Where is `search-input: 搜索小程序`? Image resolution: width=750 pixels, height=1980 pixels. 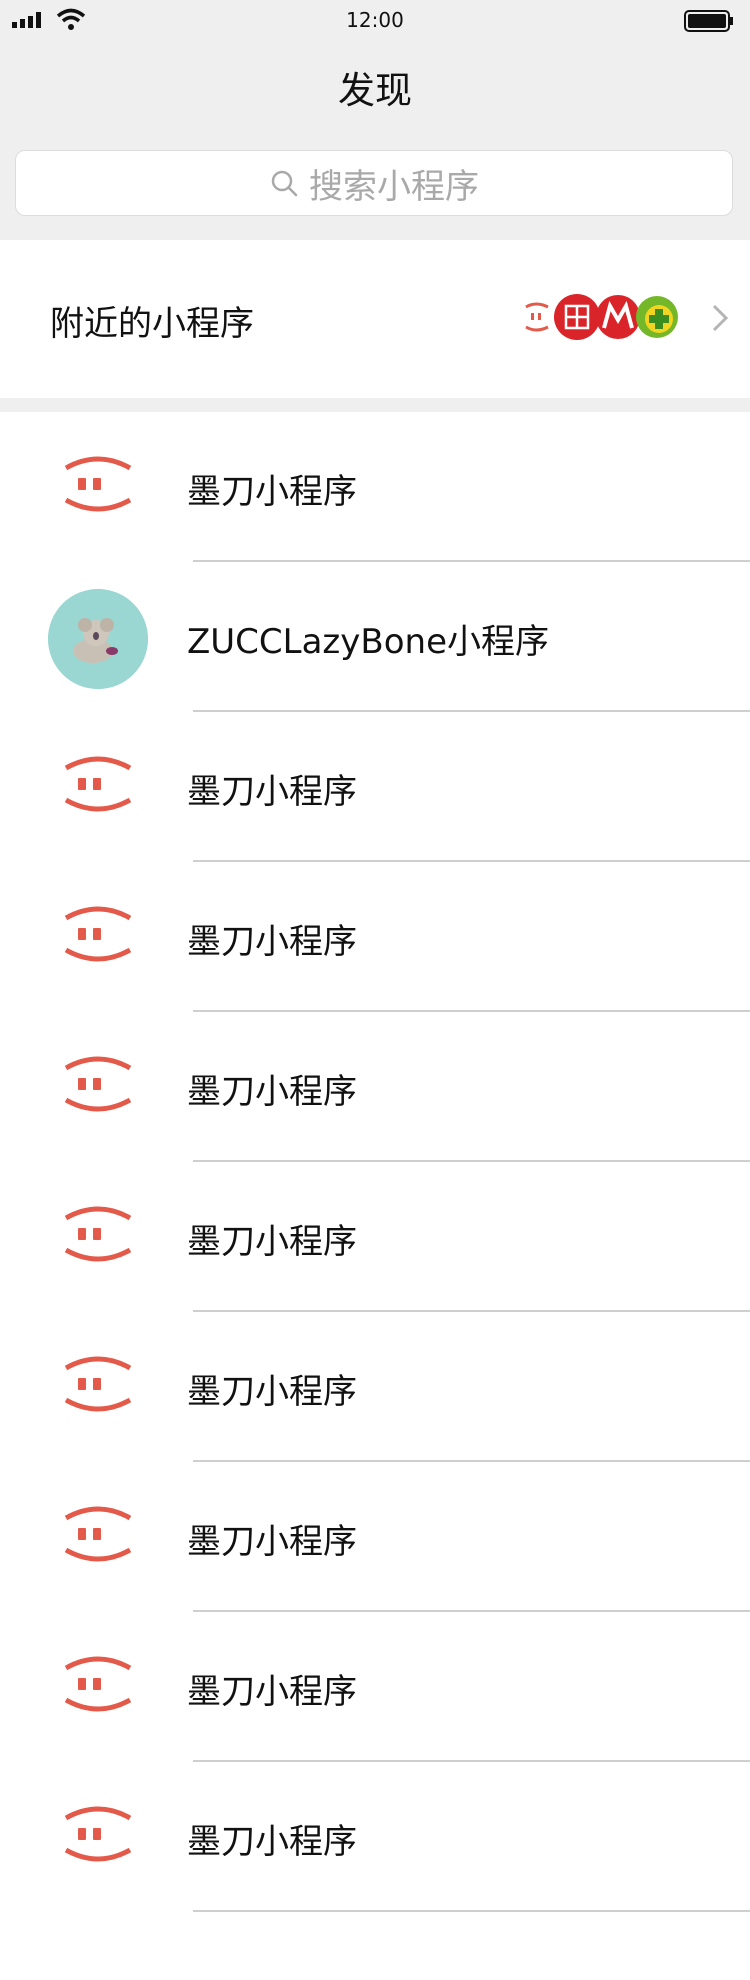
search-input: 搜索小程序 is located at coordinates (374, 183).